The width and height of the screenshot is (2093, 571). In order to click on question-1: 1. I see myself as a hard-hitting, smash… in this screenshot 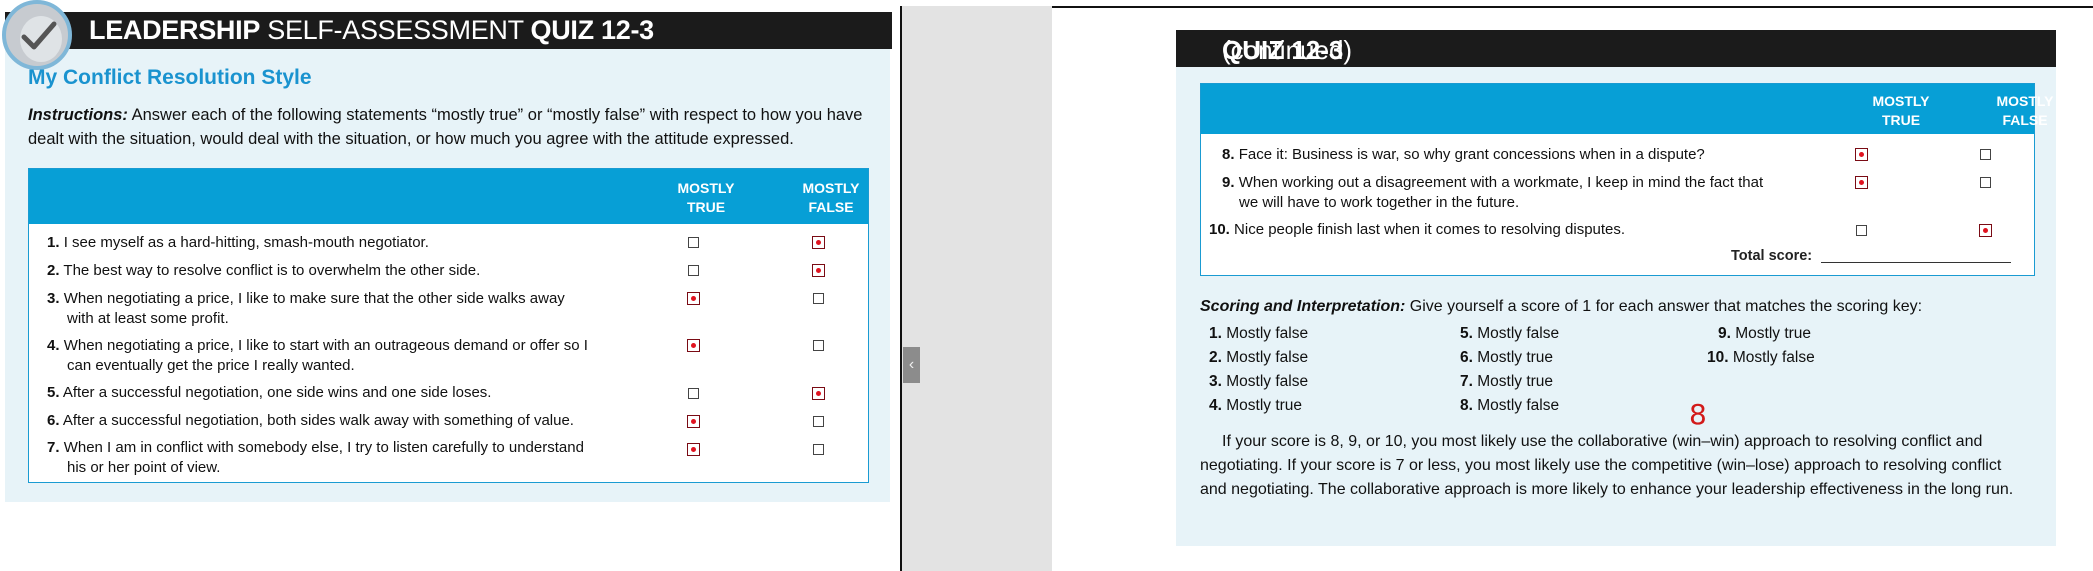, I will do `click(347, 243)`.